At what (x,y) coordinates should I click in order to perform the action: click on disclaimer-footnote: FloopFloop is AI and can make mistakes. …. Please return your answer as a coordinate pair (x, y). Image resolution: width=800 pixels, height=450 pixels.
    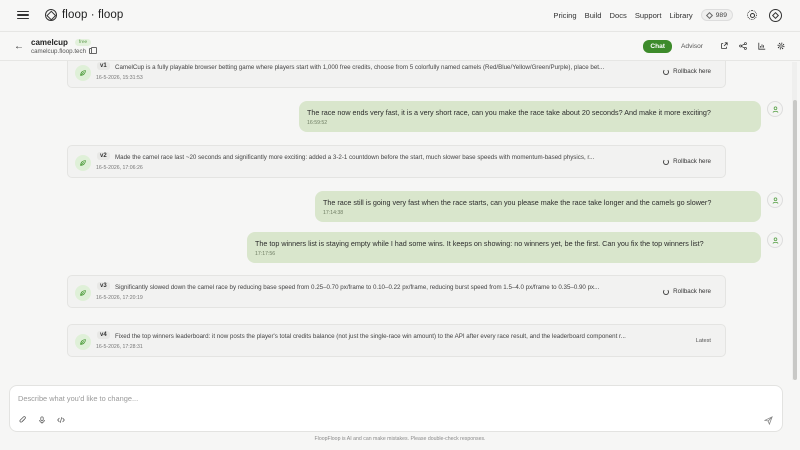
    Looking at the image, I should click on (400, 439).